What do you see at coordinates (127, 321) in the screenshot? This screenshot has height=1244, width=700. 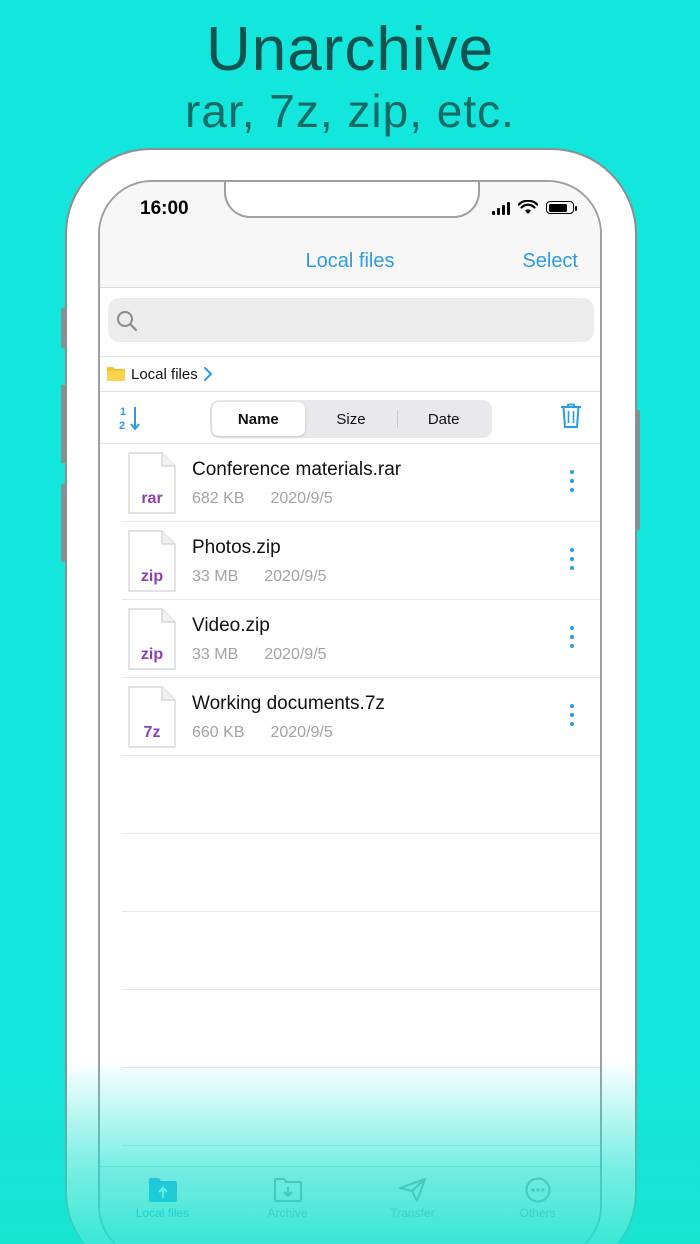 I see `search-icon` at bounding box center [127, 321].